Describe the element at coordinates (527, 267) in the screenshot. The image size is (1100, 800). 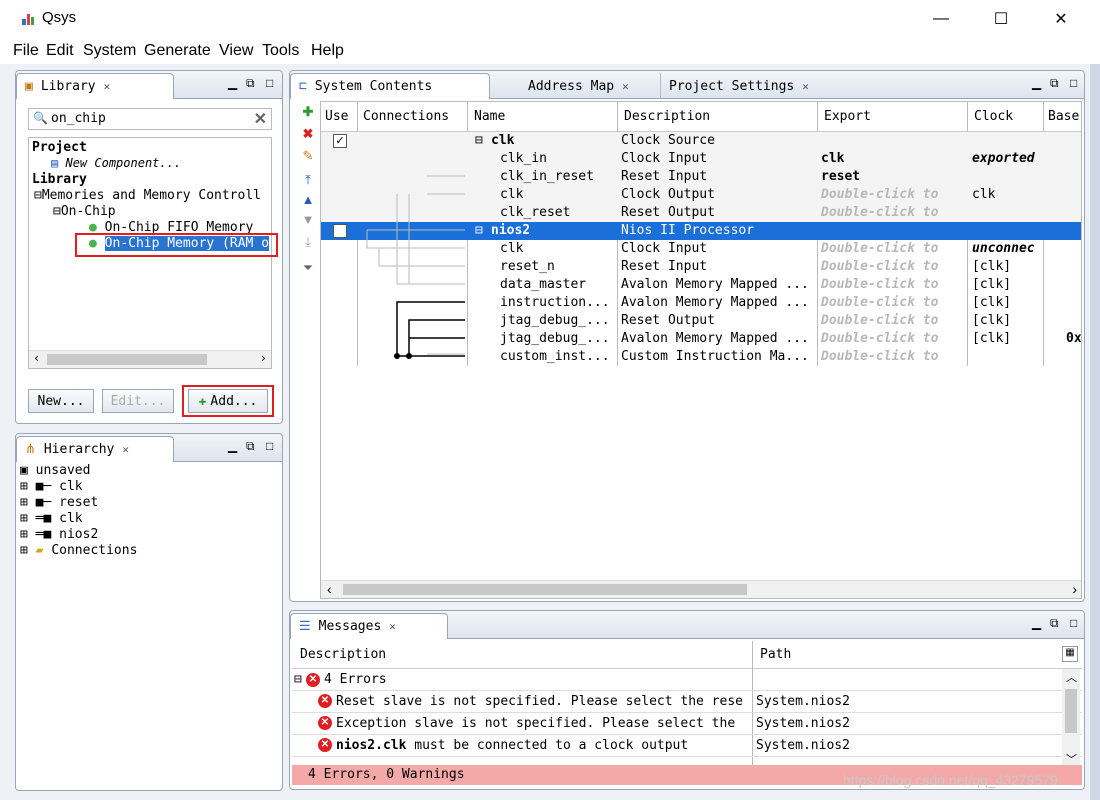
I see `interface-name: reset_n` at that location.